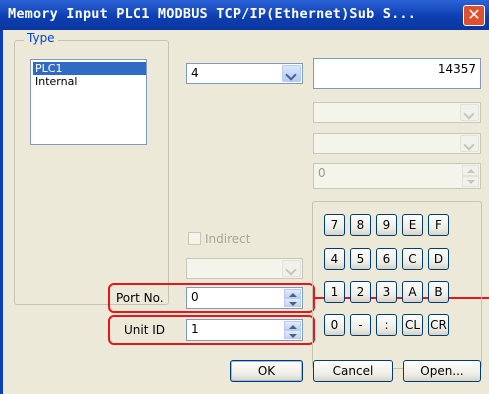  I want to click on type-item-plc1: PLC1, so click(89, 68).